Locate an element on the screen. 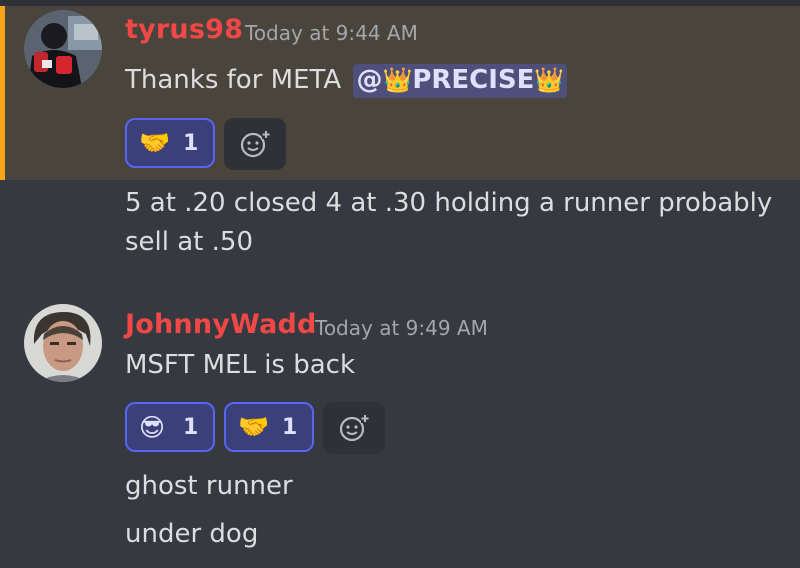 The height and width of the screenshot is (568, 800). user-mention: @👑PRECISE👑 is located at coordinates (460, 81).